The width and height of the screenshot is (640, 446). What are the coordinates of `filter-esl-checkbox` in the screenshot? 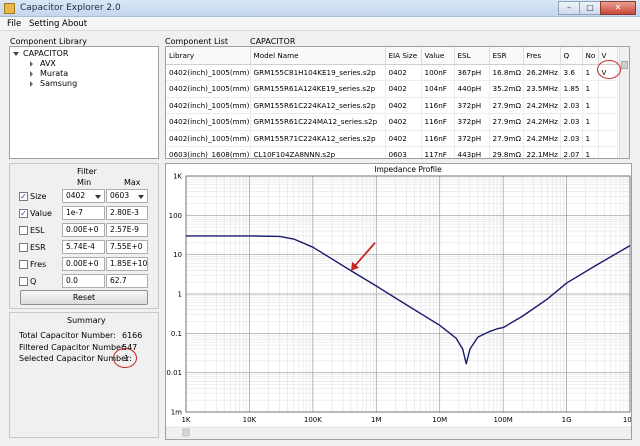 It's located at (23, 230).